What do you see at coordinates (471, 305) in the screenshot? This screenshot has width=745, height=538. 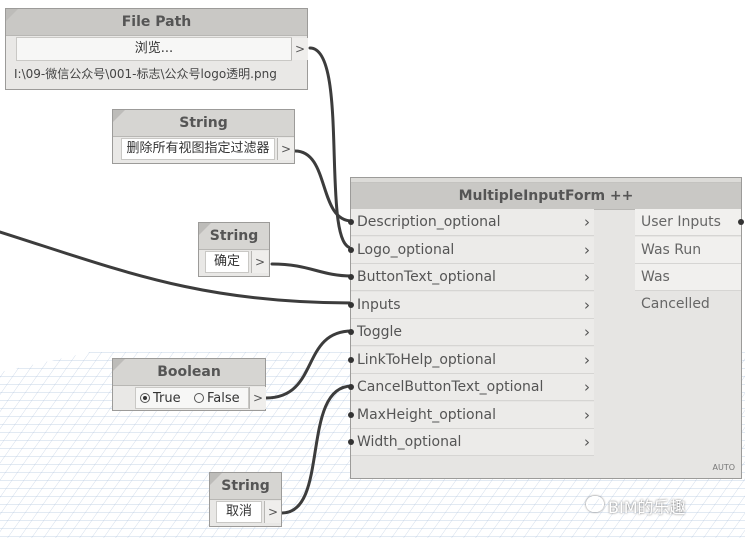 I see `input-port-row: Inputs ›` at bounding box center [471, 305].